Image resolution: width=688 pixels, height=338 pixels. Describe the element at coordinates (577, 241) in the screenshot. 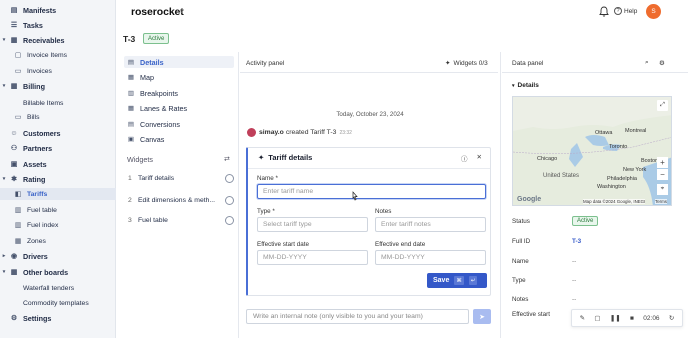

I see `data-field-value: T-3` at that location.